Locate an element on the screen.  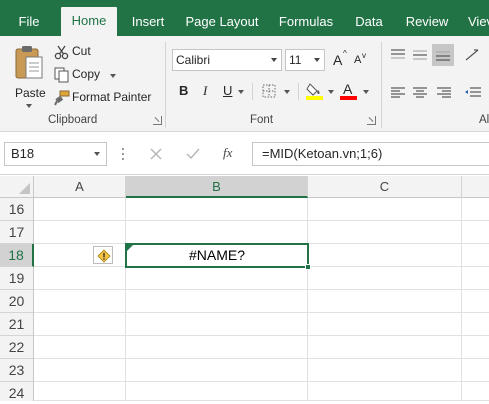
fill-handle is located at coordinates (308, 267).